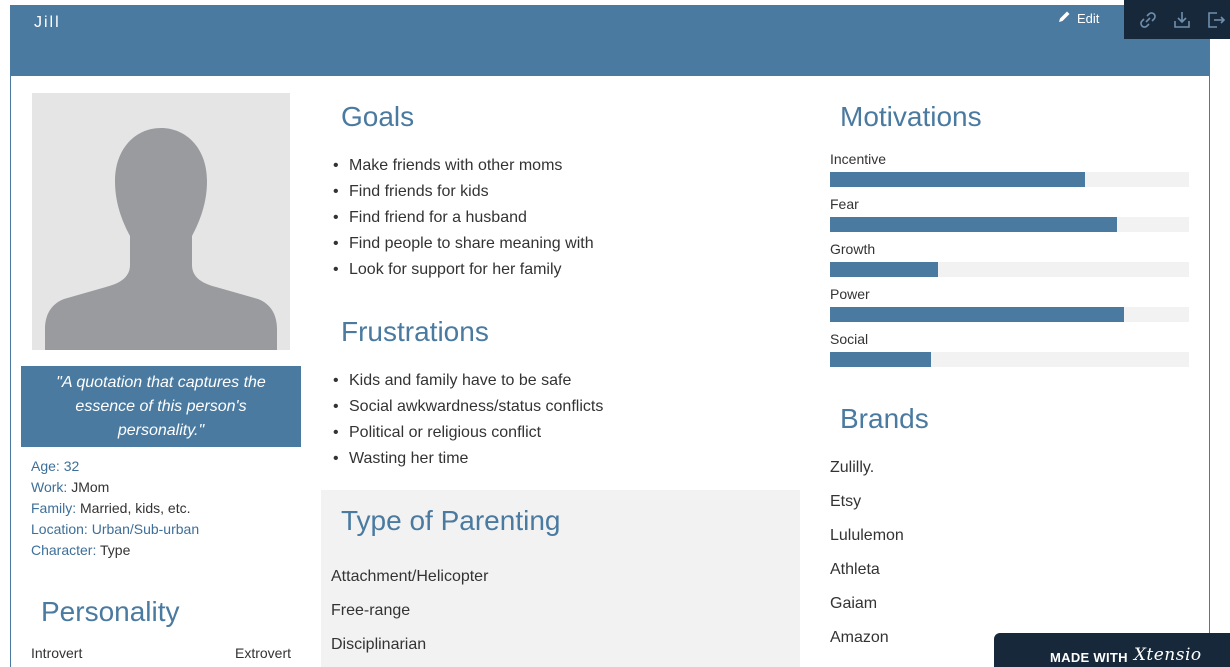 The height and width of the screenshot is (667, 1230). I want to click on edit-label: Edit, so click(1088, 18).